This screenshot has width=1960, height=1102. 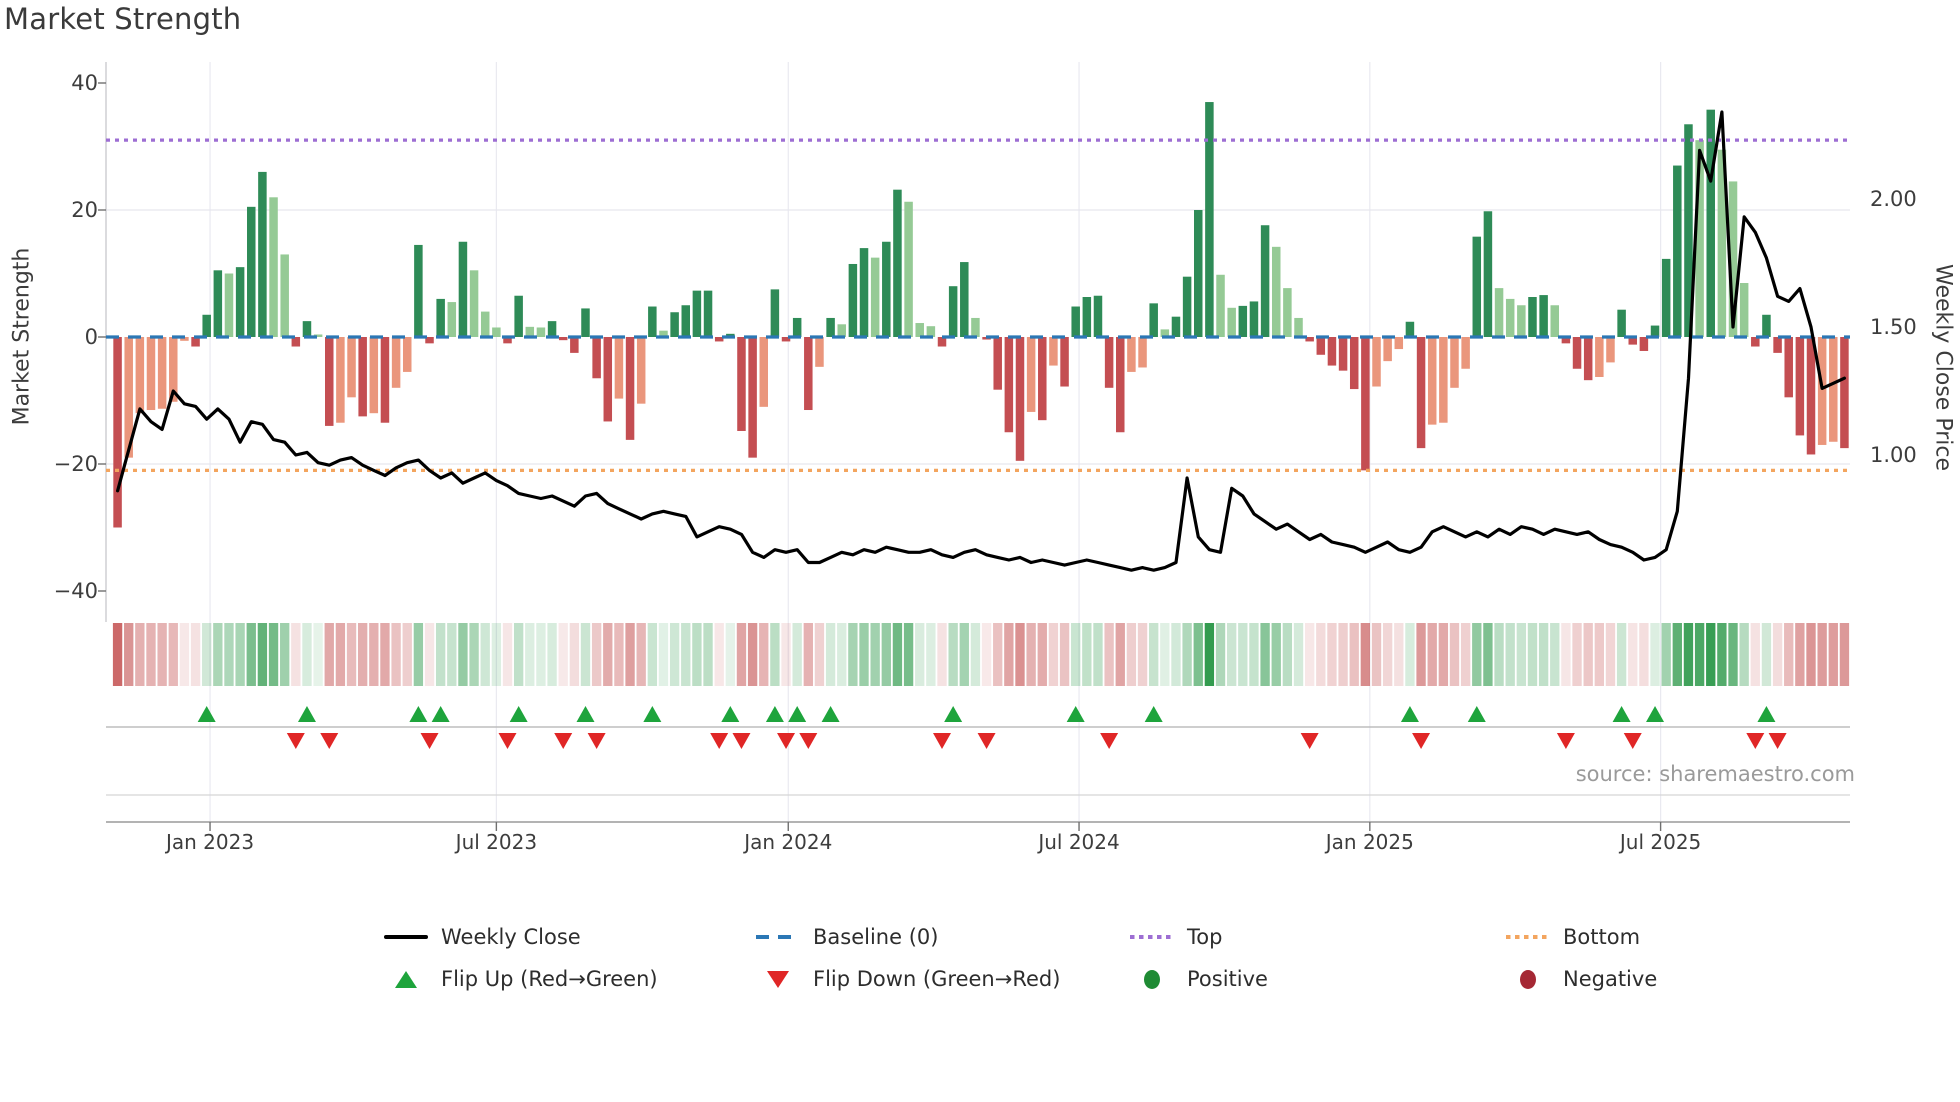 What do you see at coordinates (406, 979) in the screenshot?
I see `flip-up-triangle-icon` at bounding box center [406, 979].